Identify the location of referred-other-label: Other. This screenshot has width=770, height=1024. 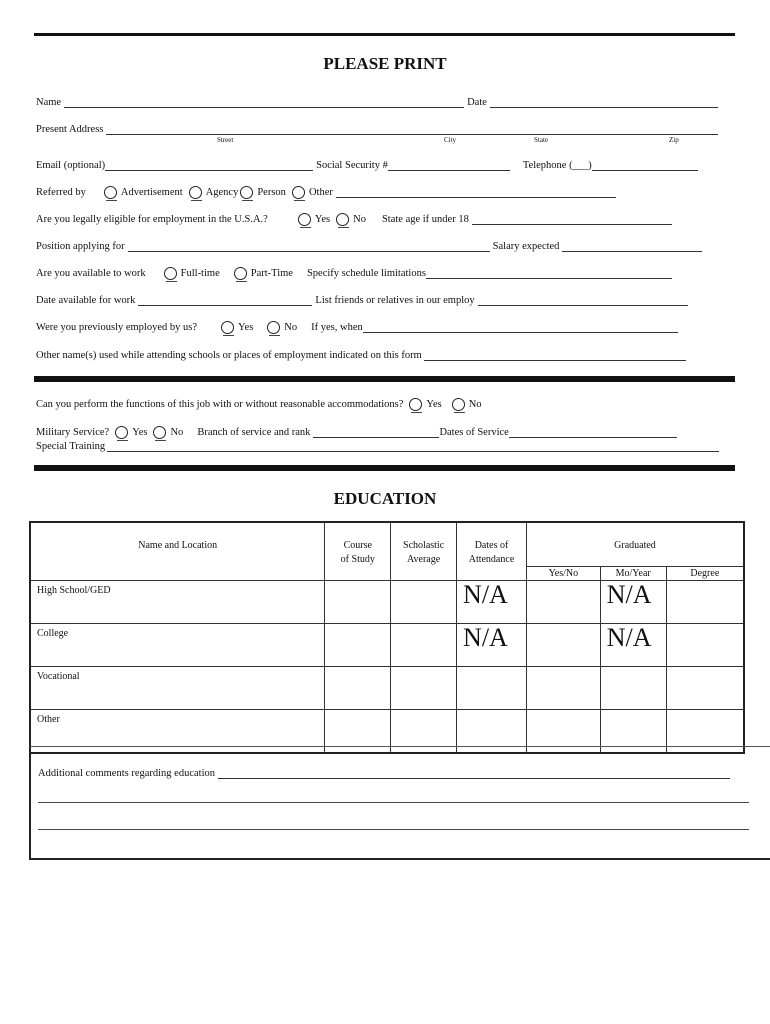
(320, 192).